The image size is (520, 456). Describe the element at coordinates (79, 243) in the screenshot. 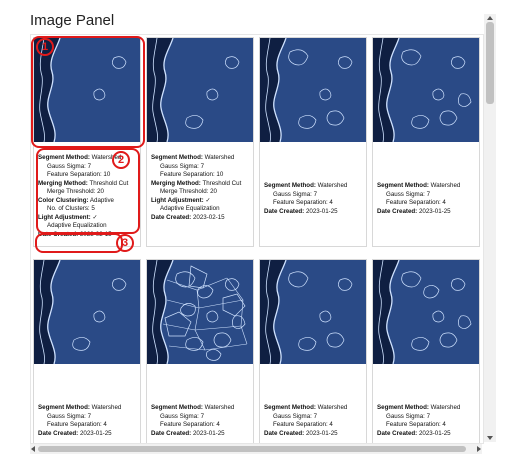

I see `annotation-box-date` at that location.